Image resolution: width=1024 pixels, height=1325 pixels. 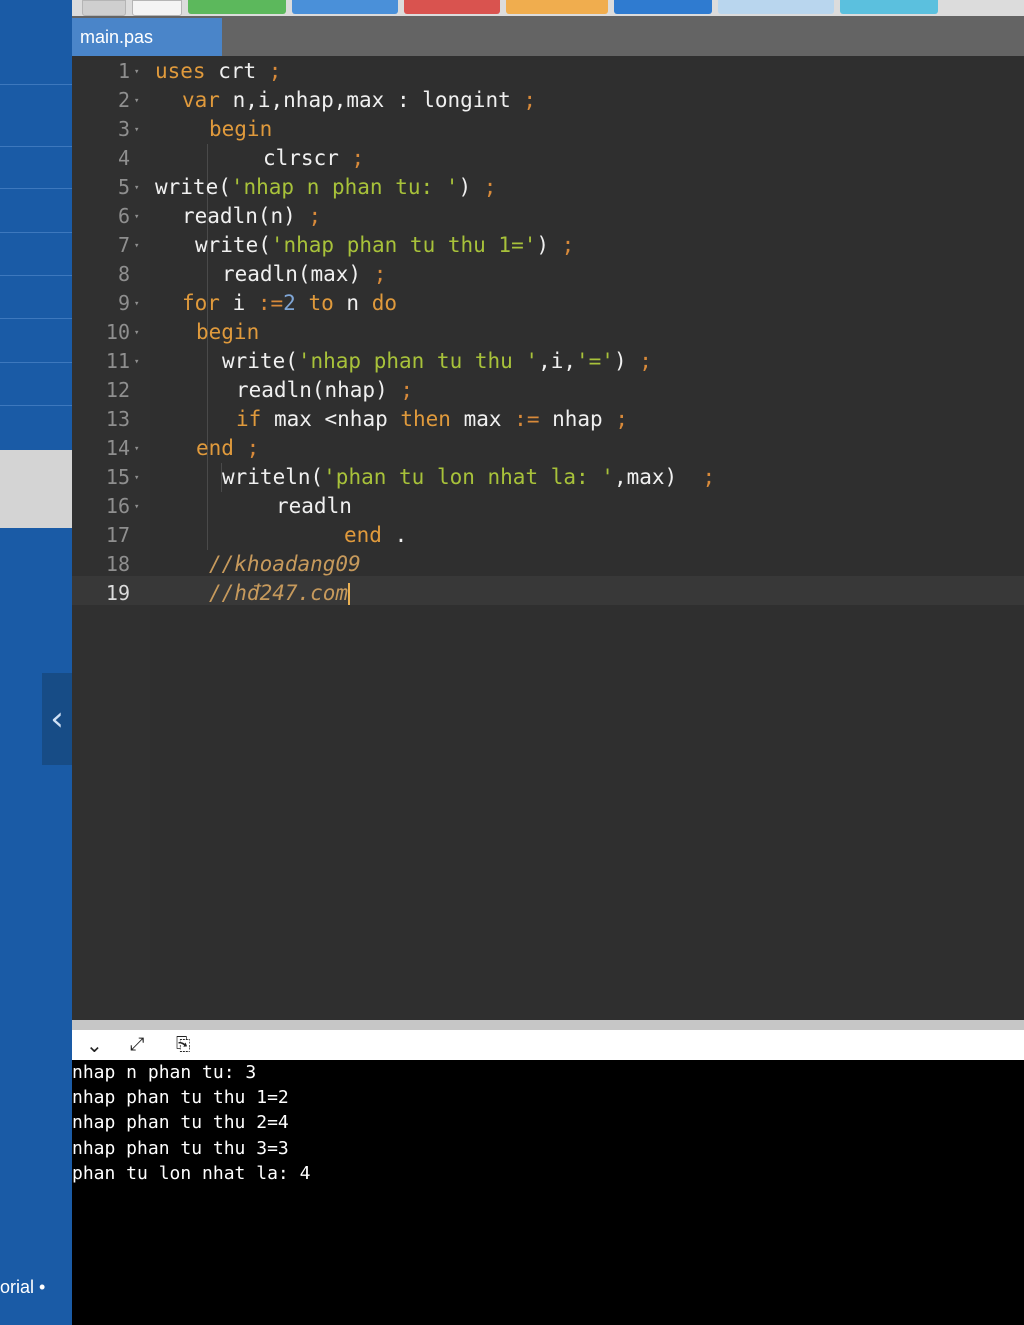 What do you see at coordinates (345, 7) in the screenshot?
I see `debug-button` at bounding box center [345, 7].